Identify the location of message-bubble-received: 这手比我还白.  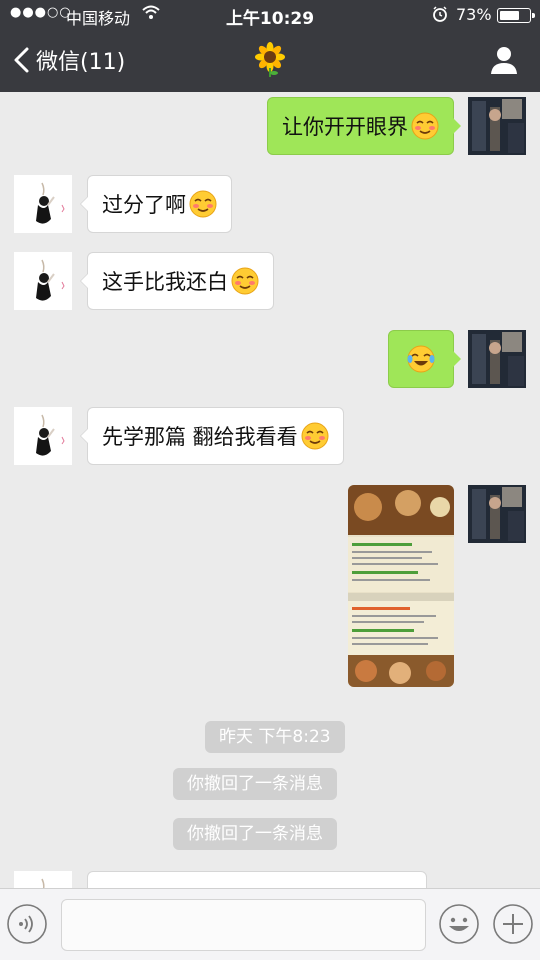
(177, 281).